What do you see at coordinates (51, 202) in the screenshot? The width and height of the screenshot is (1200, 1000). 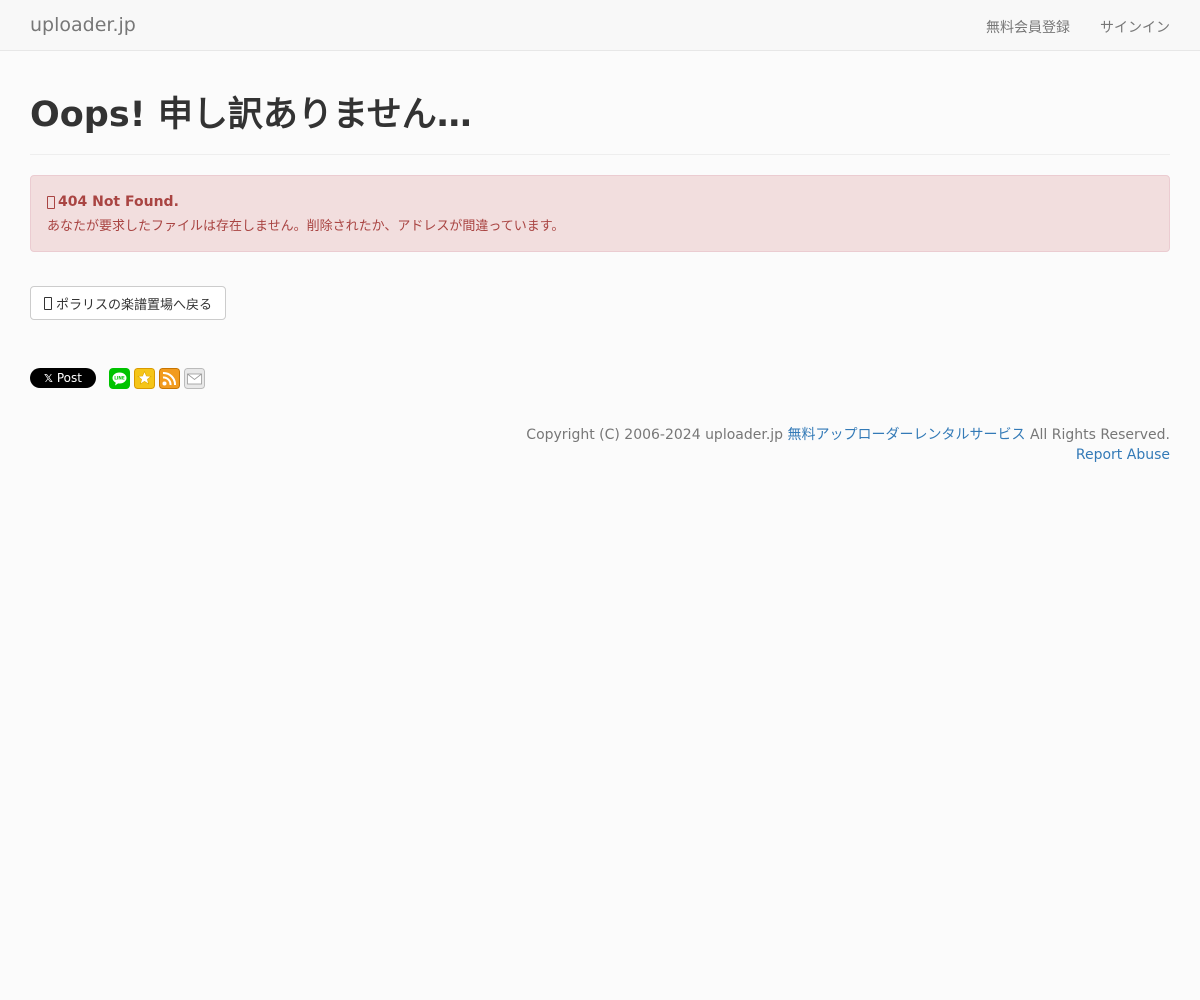 I see `warning-icon` at bounding box center [51, 202].